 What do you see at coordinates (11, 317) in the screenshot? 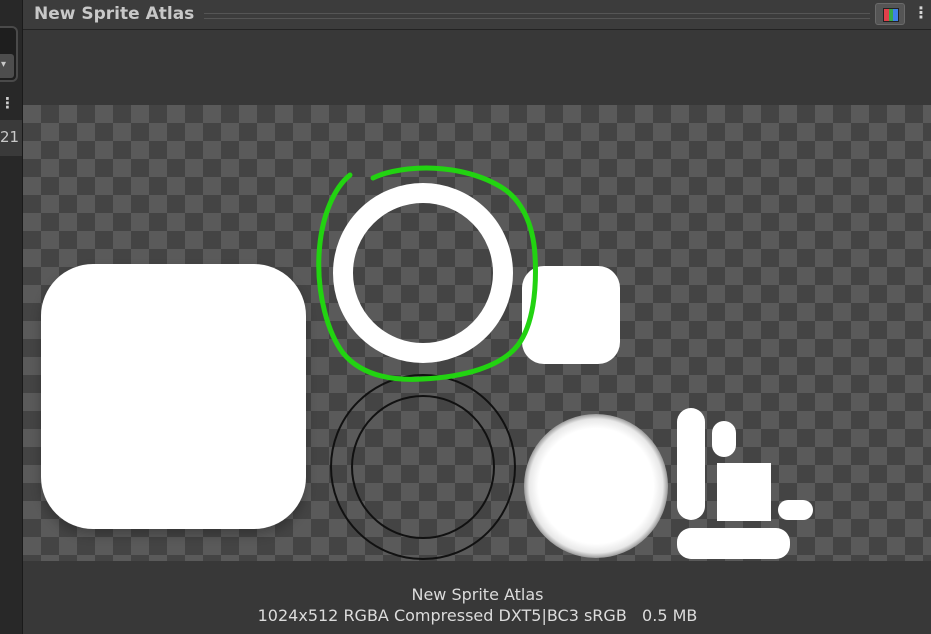
I see `adjacent-panel-strip: ▾ ⋮ 21` at bounding box center [11, 317].